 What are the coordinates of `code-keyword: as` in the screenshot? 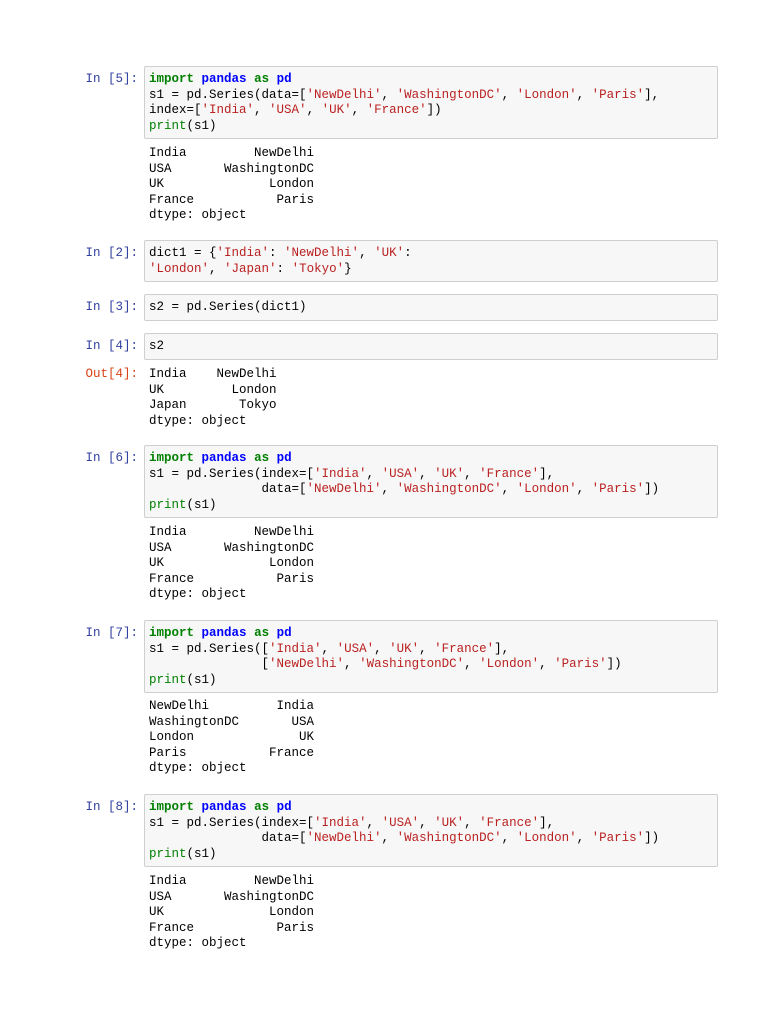 It's located at (262, 79).